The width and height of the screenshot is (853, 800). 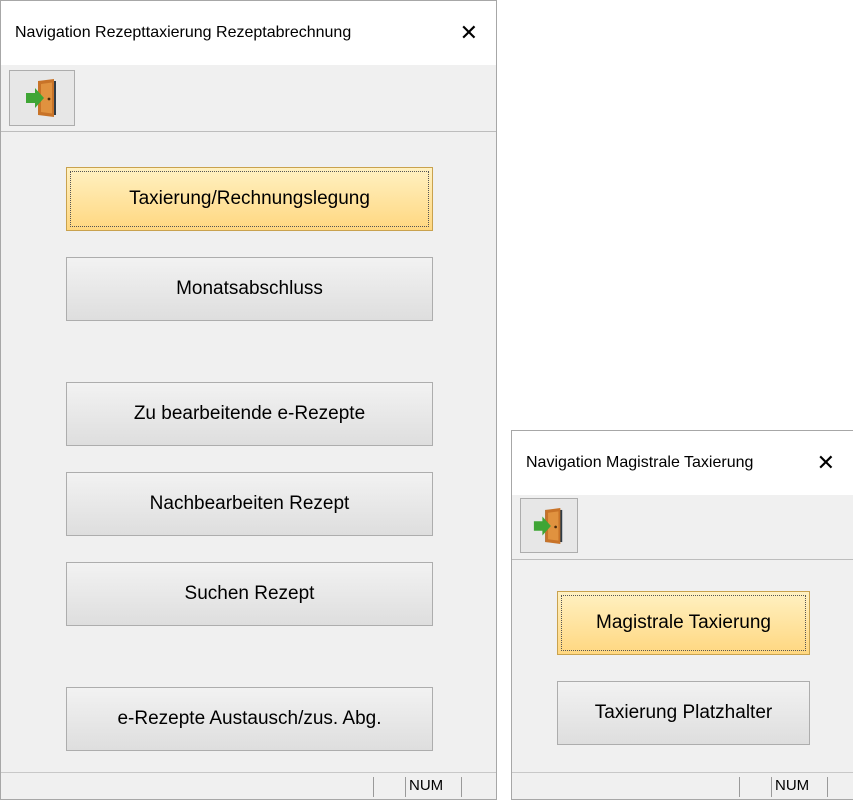 I want to click on window-title: Navigation Magistrale Taxierung, so click(x=640, y=462).